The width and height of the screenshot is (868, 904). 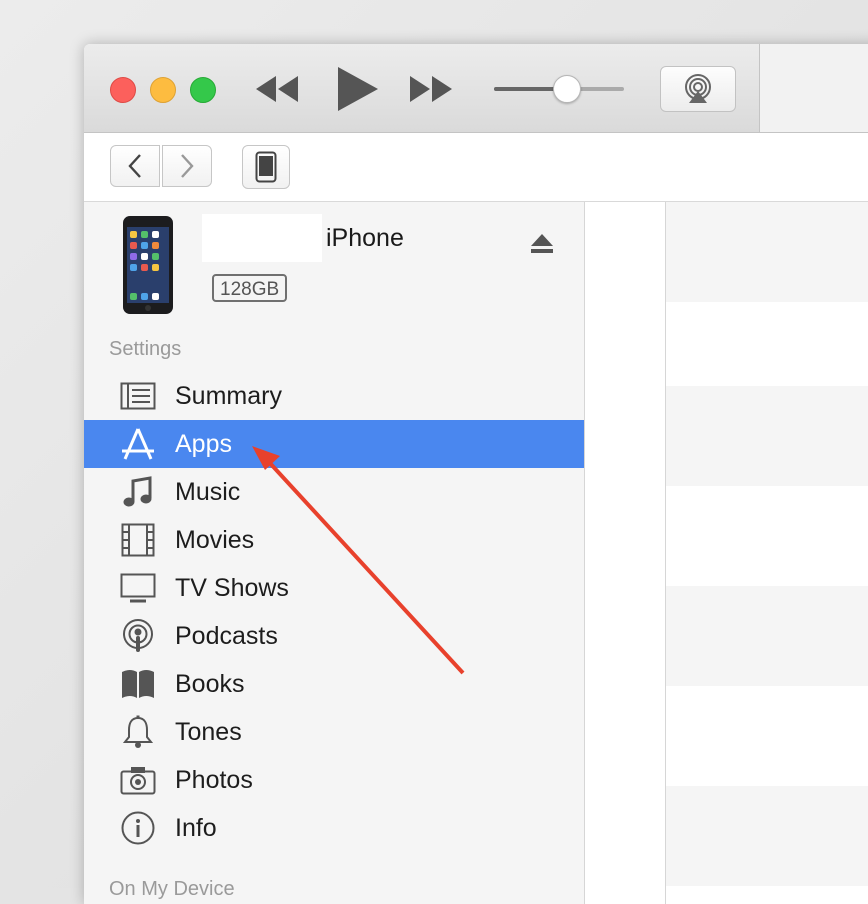 I want to click on book-icon, so click(x=138, y=684).